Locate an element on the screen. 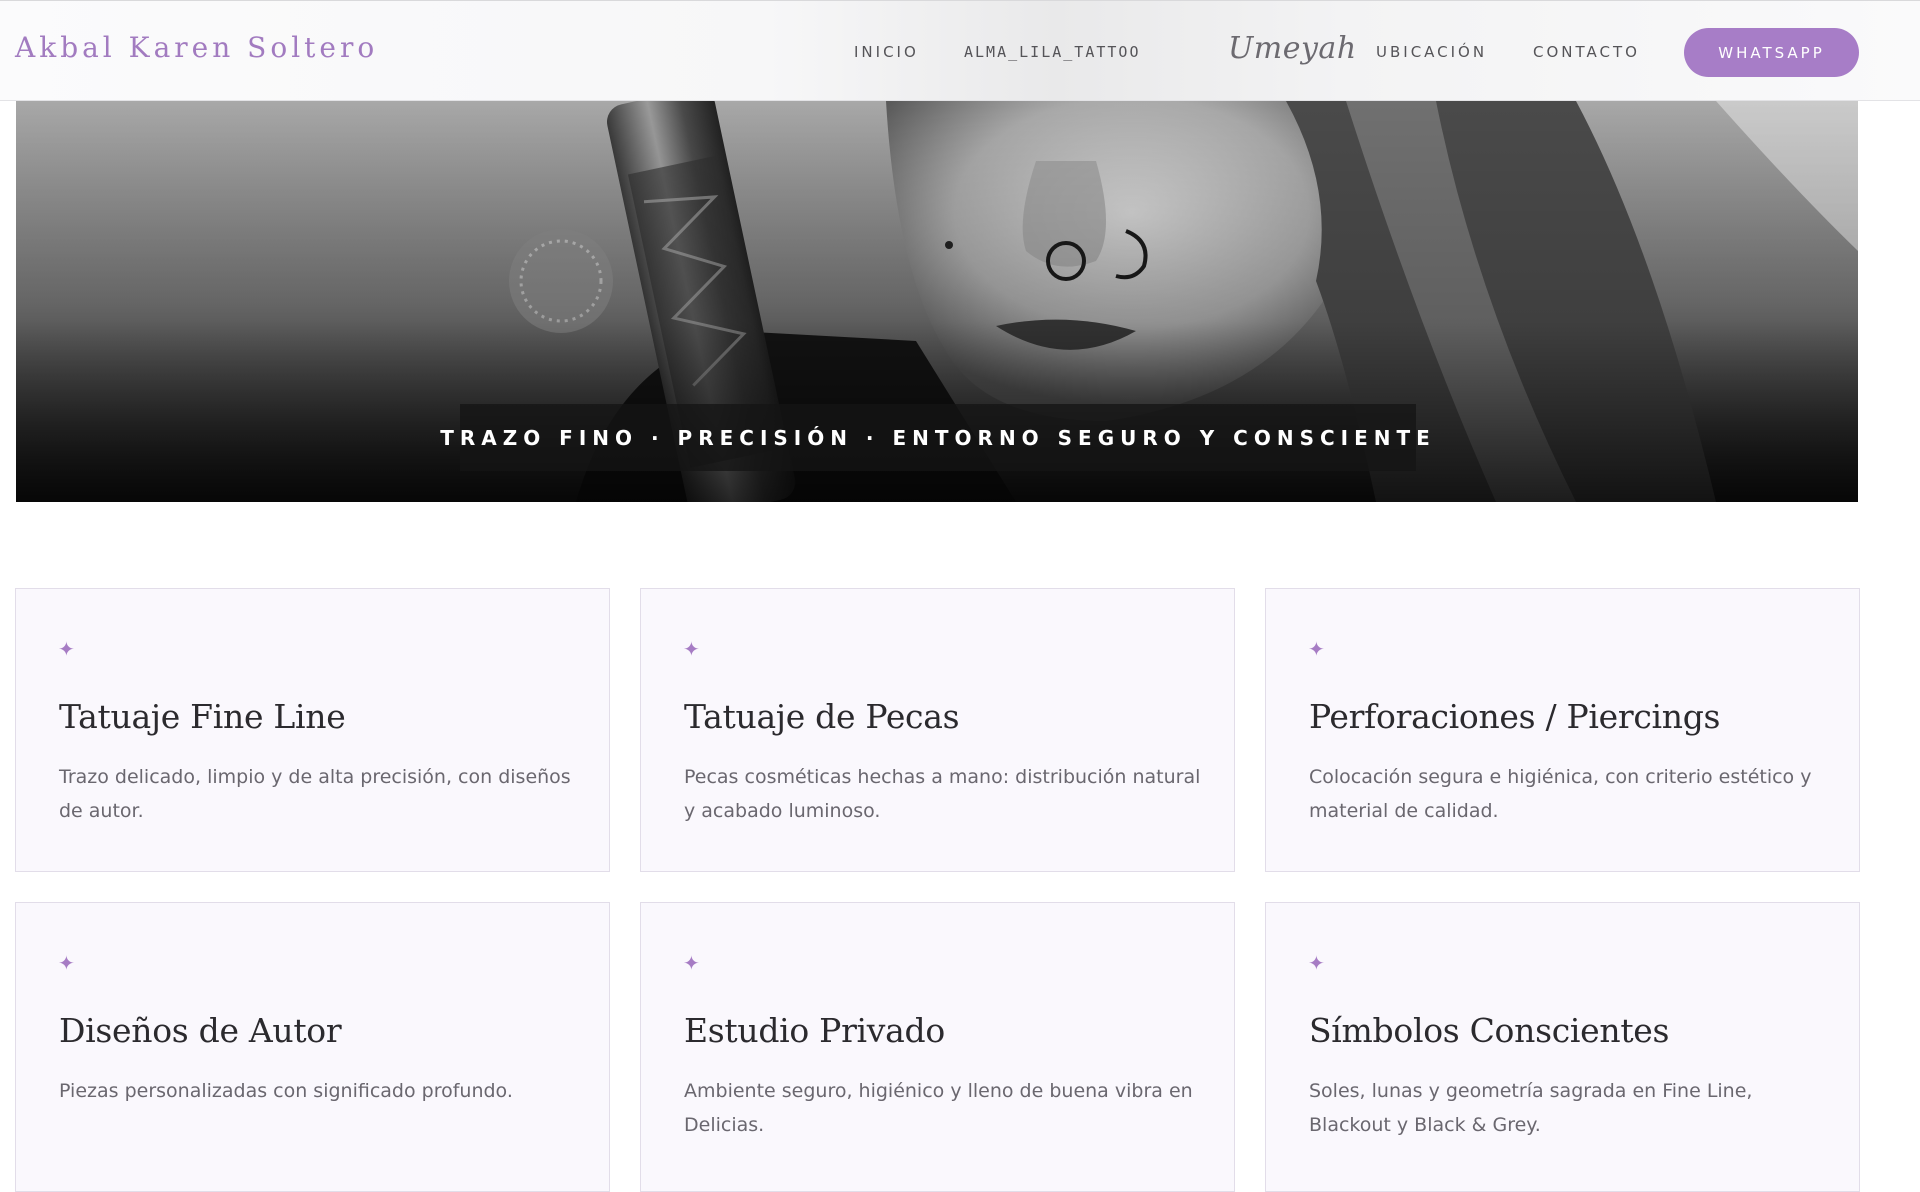 This screenshot has width=1920, height=1192. card-title: Perforaciones / Piercings is located at coordinates (1515, 716).